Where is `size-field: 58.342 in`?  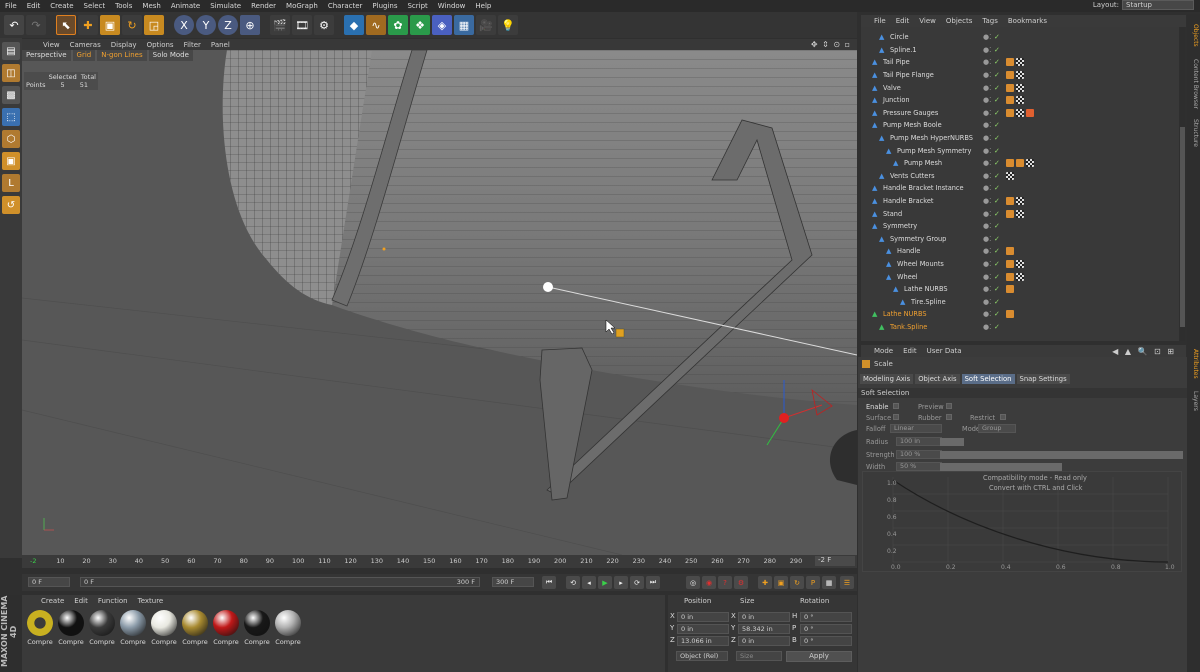 size-field: 58.342 in is located at coordinates (764, 629).